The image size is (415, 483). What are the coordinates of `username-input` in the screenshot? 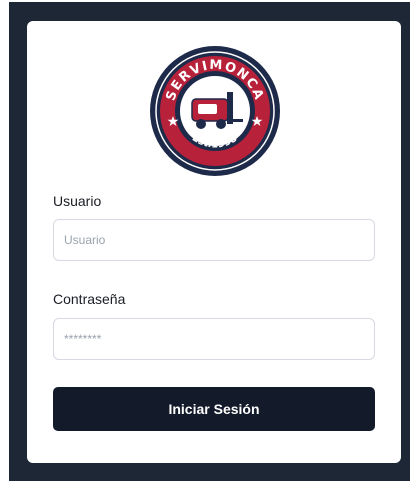 It's located at (214, 240).